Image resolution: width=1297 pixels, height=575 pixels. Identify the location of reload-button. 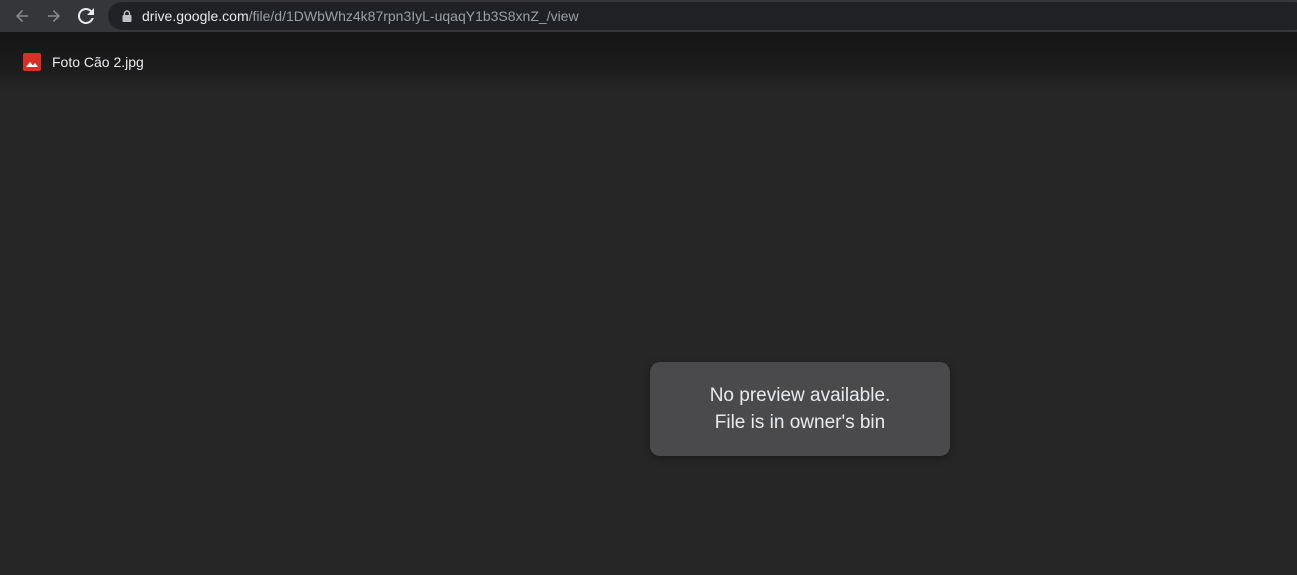
(86, 16).